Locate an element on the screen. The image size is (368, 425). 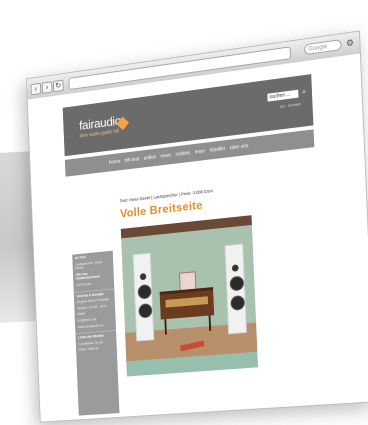
article-photo is located at coordinates (189, 296).